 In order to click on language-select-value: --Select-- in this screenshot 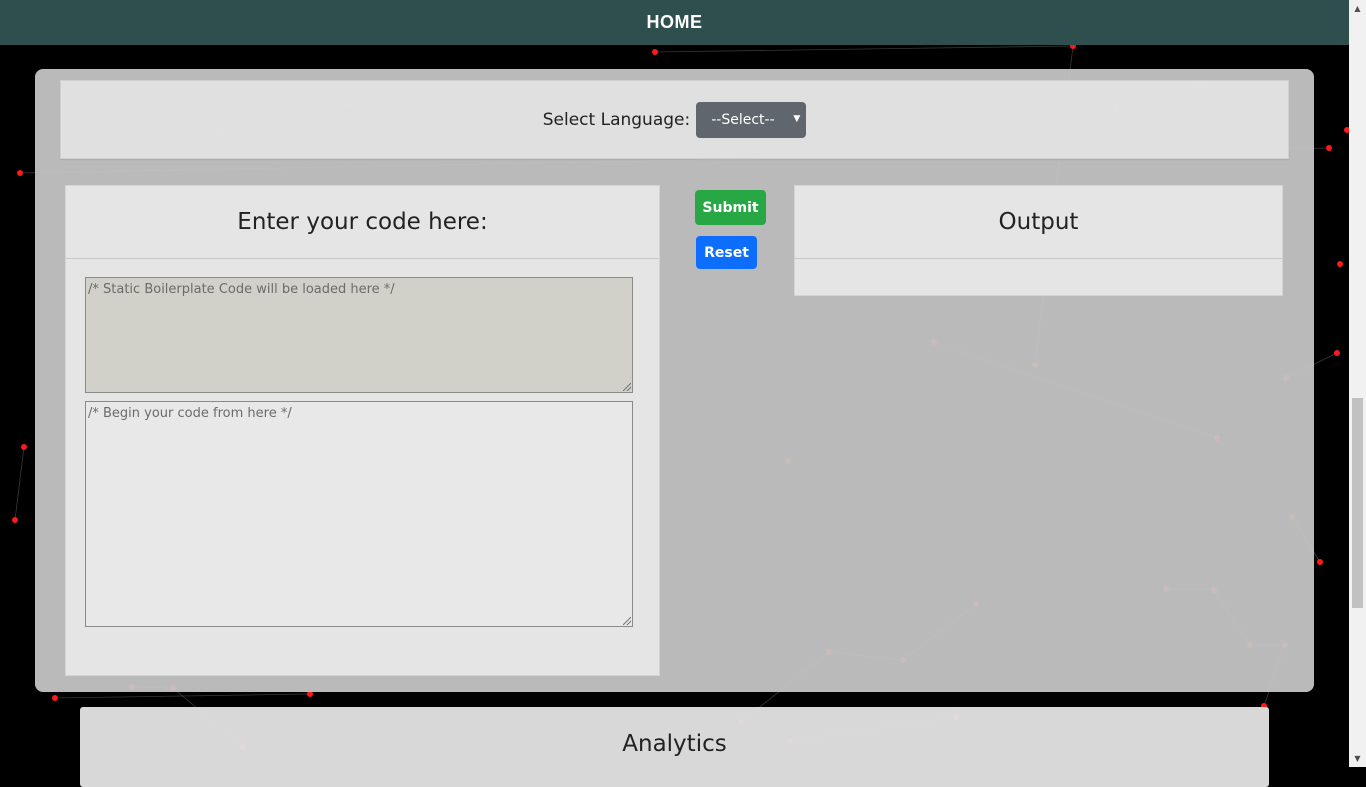, I will do `click(743, 119)`.